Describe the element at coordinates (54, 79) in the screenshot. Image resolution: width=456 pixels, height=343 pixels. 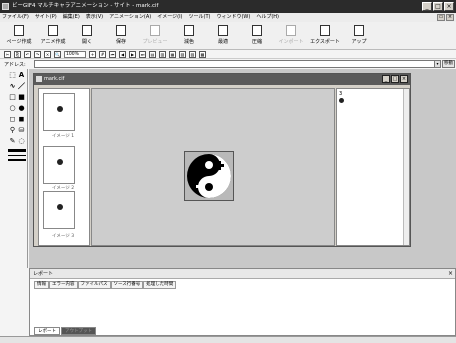
I see `image-window-title: mark.cif` at that location.